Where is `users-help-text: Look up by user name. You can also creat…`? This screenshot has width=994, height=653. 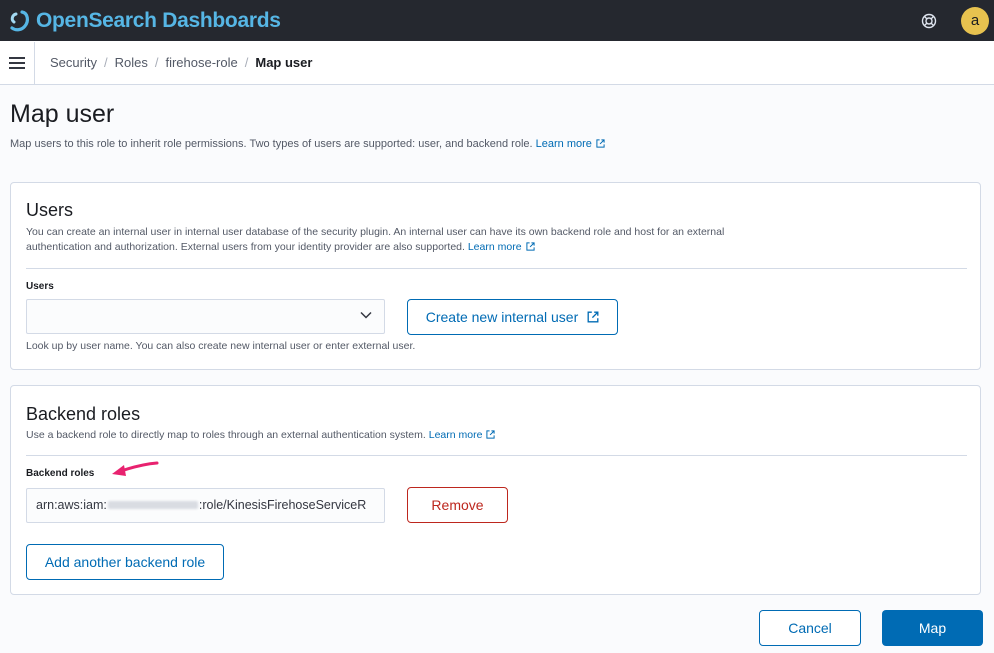
users-help-text: Look up by user name. You can also creat… is located at coordinates (221, 346).